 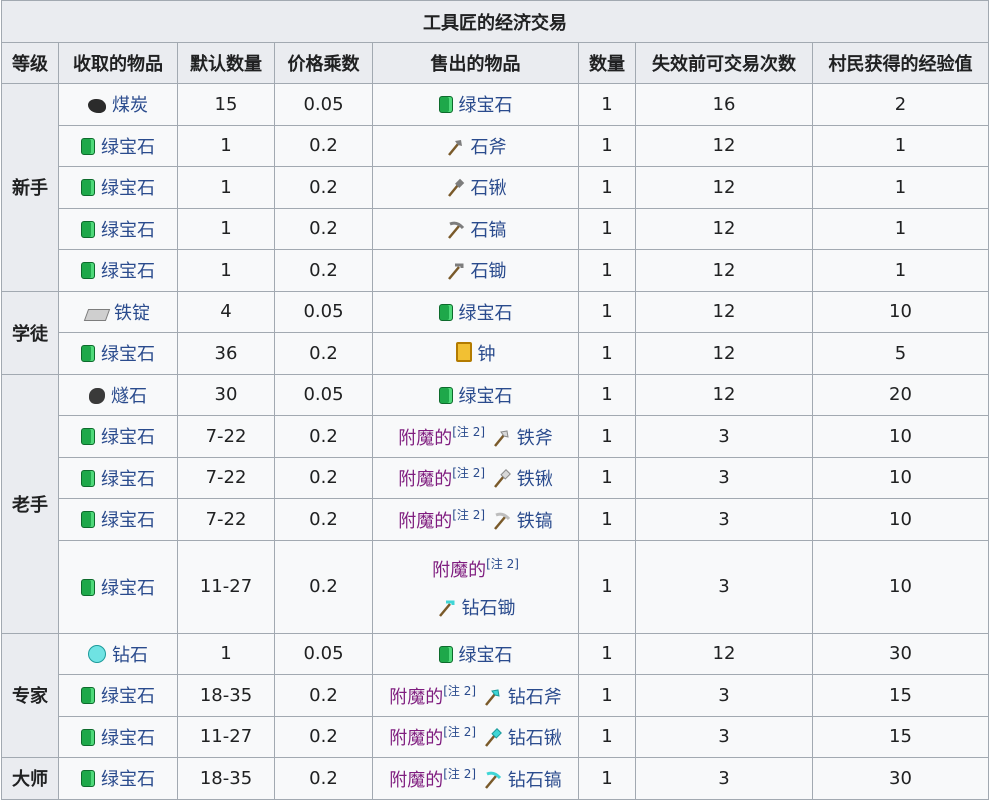 I want to click on diamond-pickaxe-icon, so click(x=492, y=780).